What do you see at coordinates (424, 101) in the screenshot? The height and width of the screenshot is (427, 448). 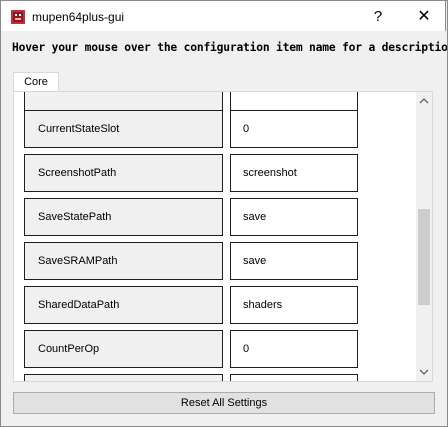 I see `chevron-up-icon` at bounding box center [424, 101].